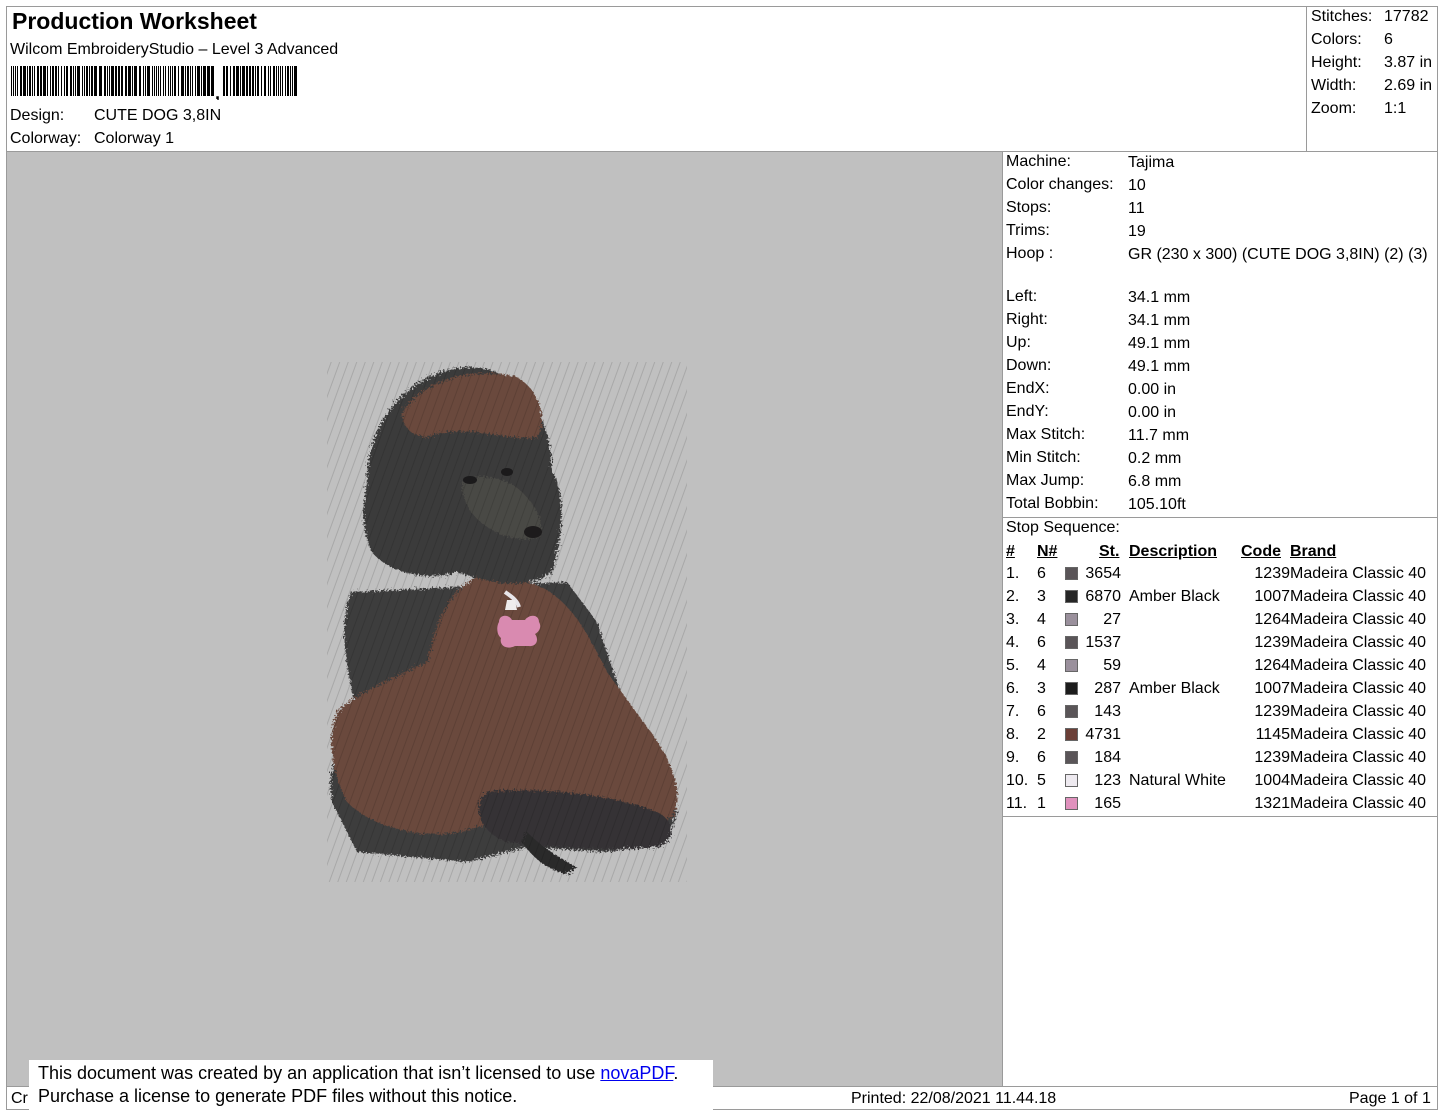 This screenshot has height=1117, width=1445. Describe the element at coordinates (1112, 665) in the screenshot. I see `stop-stitches: 59` at that location.